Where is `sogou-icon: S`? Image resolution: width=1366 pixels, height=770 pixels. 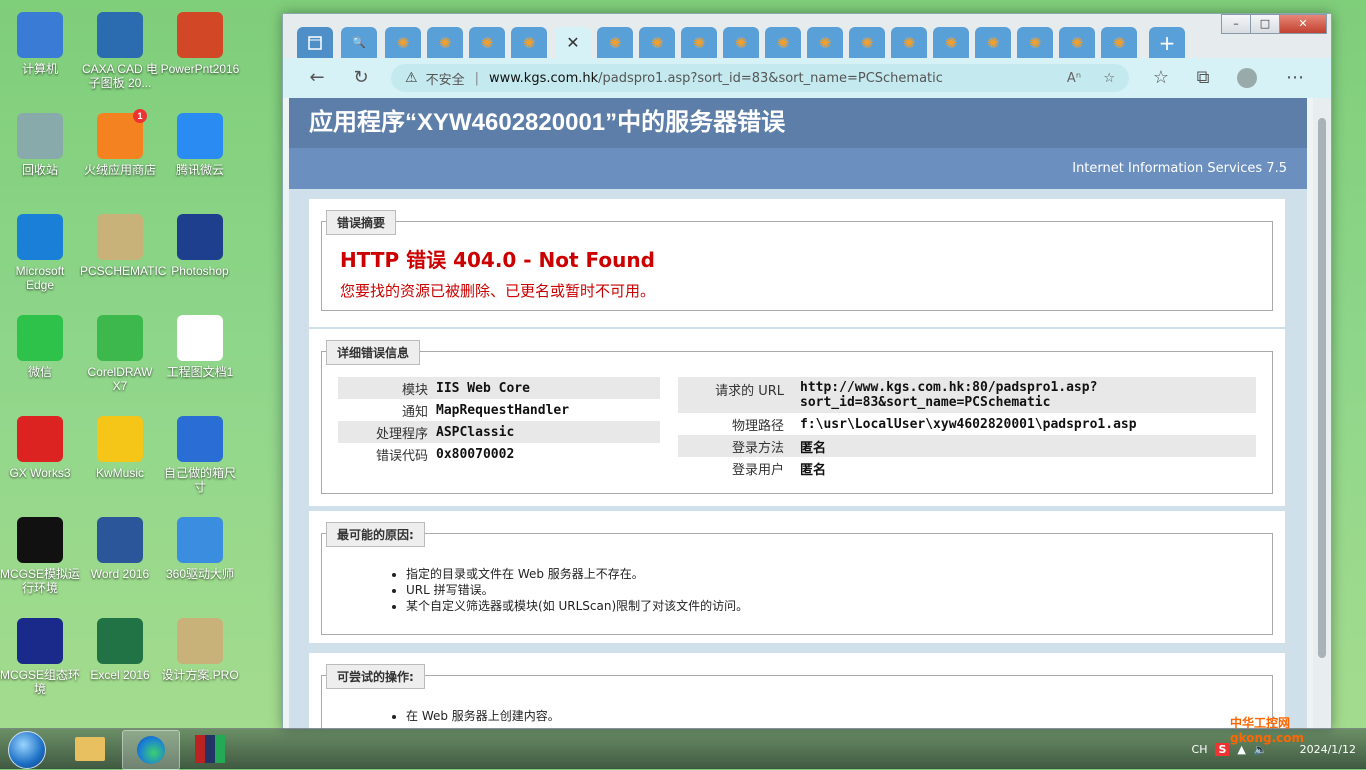 sogou-icon: S is located at coordinates (1222, 749).